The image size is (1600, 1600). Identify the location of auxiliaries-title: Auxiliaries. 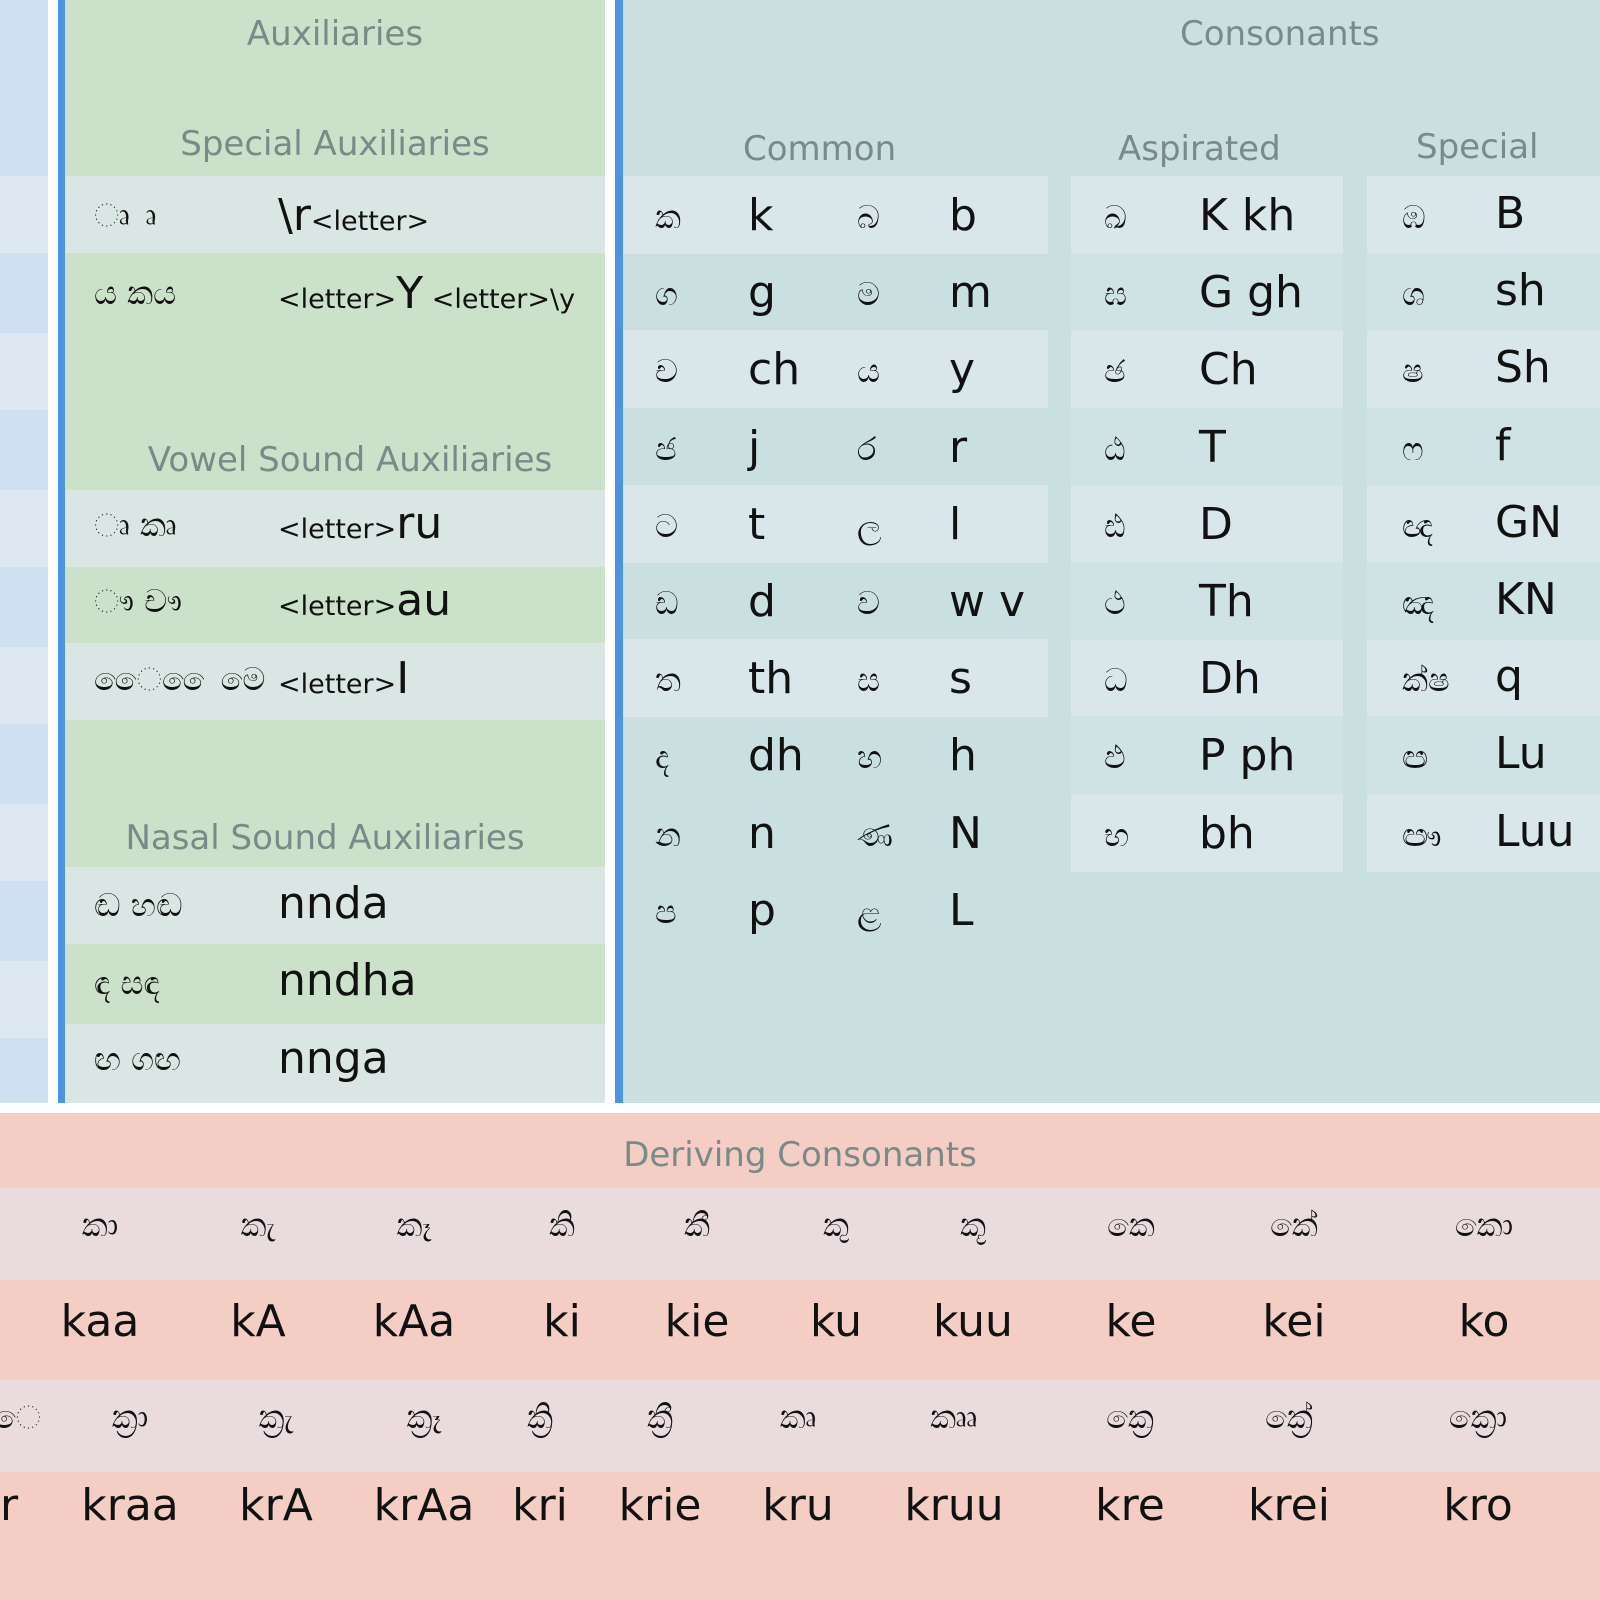
(335, 34).